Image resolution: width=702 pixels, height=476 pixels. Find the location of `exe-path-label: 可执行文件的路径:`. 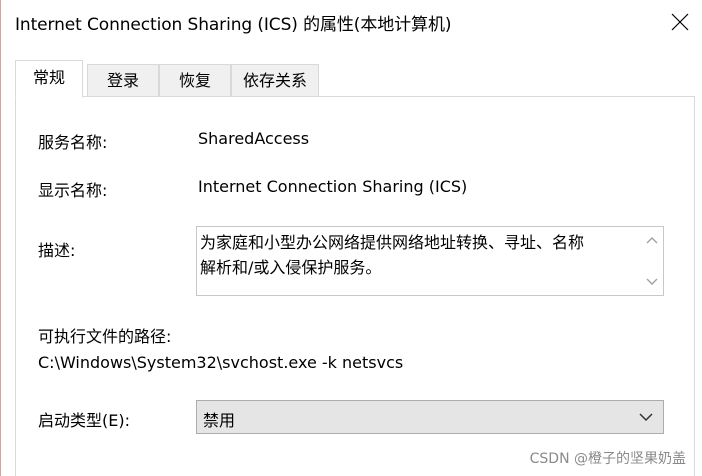

exe-path-label: 可执行文件的路径: is located at coordinates (105, 336).